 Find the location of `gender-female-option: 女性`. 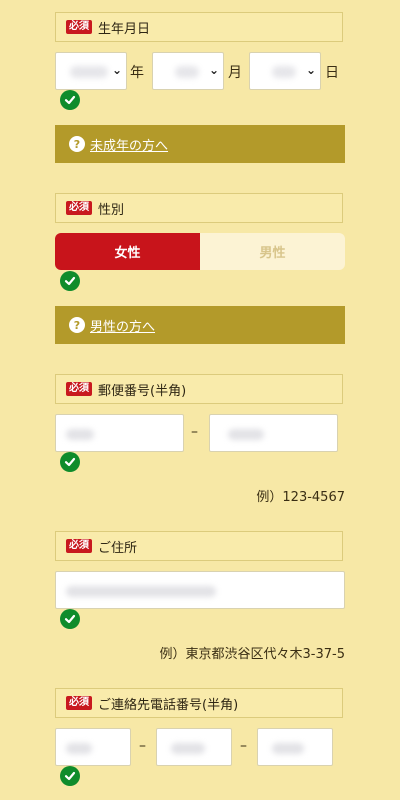

gender-female-option: 女性 is located at coordinates (127, 251).